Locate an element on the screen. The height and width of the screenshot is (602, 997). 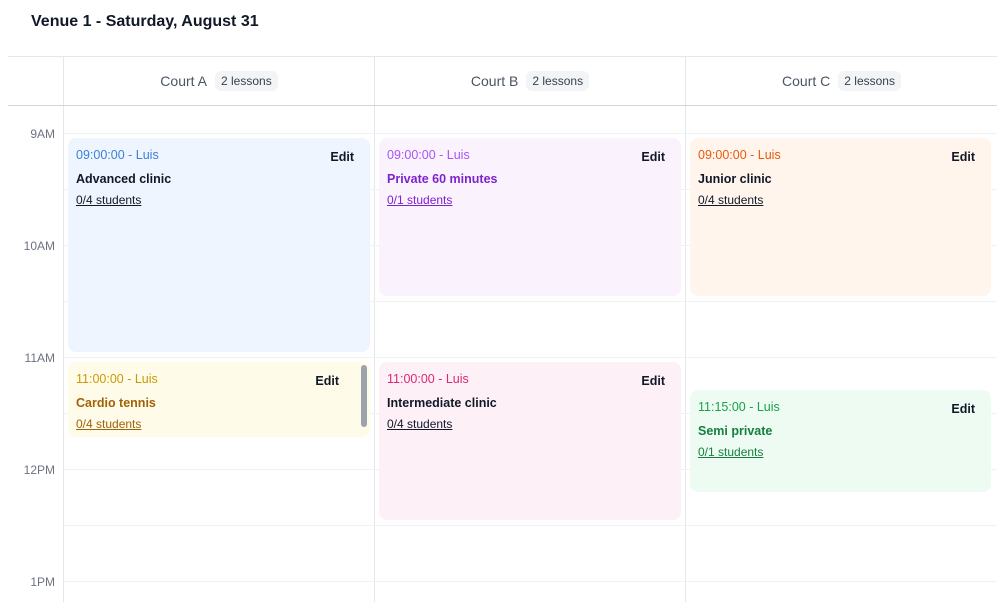
event-time: 11:00:00 - Luis is located at coordinates (428, 379).